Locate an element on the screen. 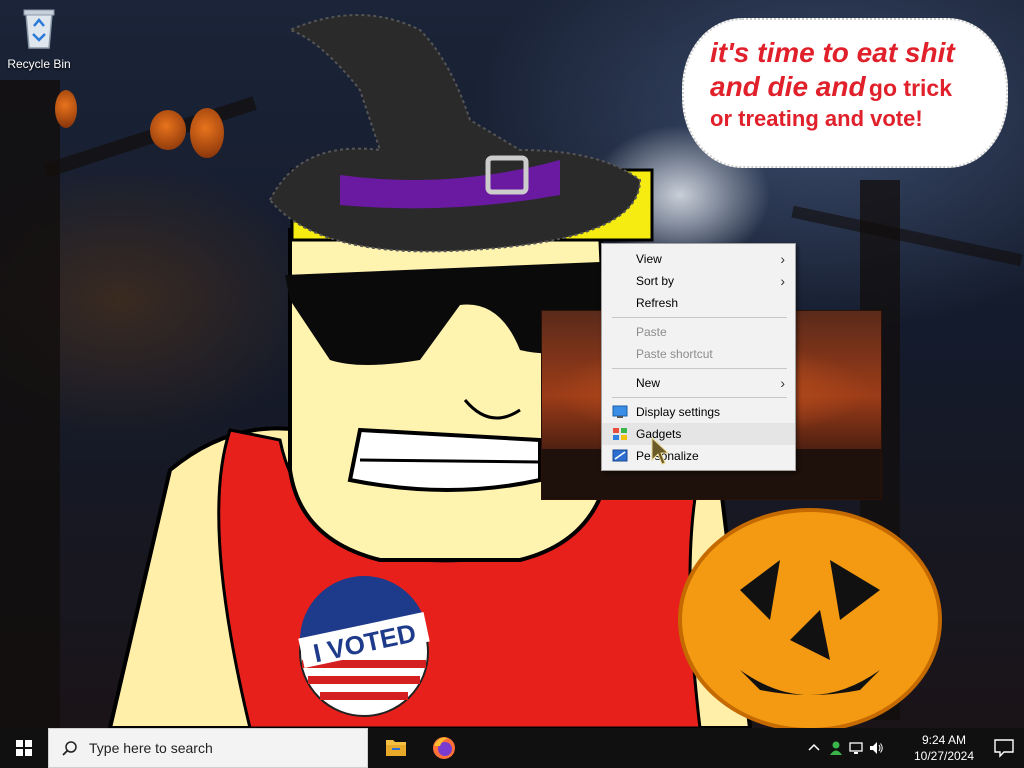  gadgets-icon is located at coordinates (620, 434).